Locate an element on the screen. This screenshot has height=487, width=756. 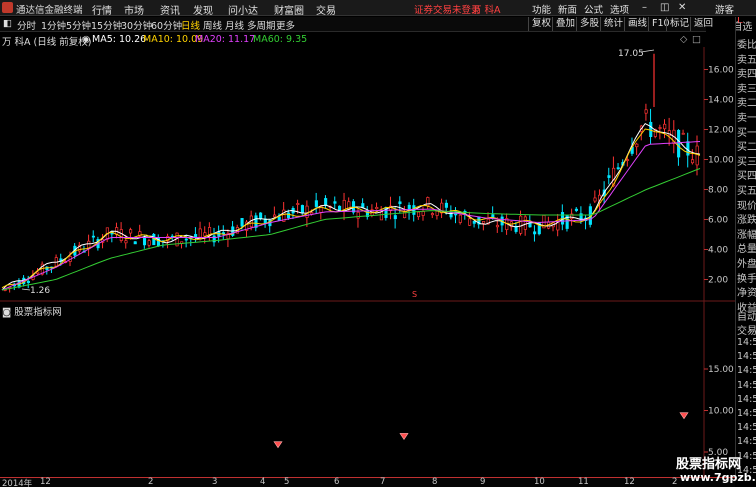
menu-discover: 发现 is located at coordinates (203, 9).